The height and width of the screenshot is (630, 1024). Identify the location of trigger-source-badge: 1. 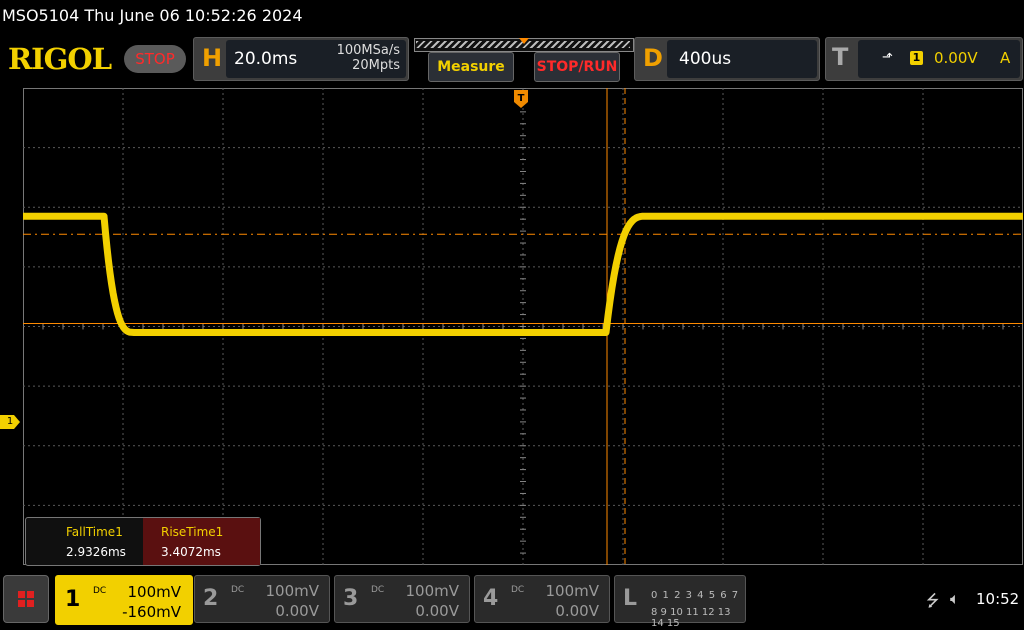
(916, 58).